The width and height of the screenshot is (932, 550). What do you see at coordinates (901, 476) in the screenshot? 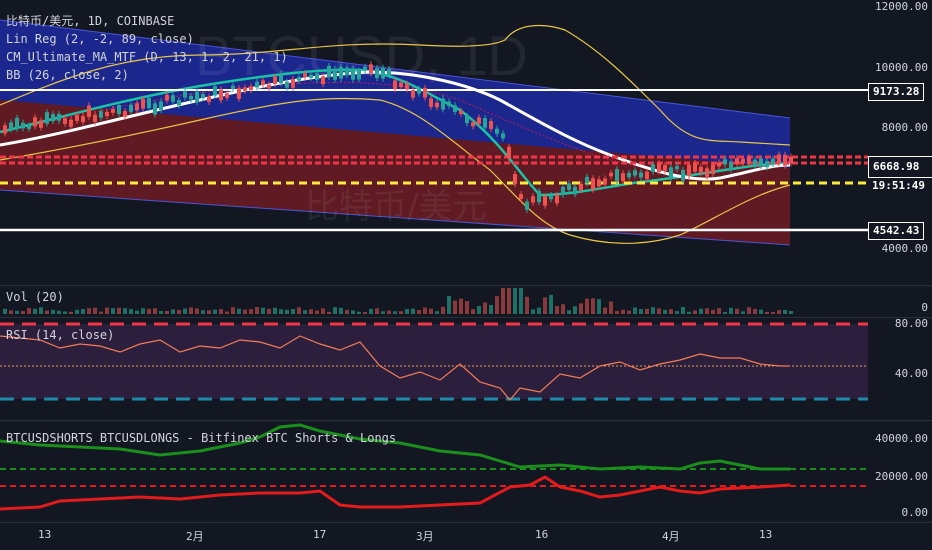
I see `shorts-longs-tick: 20000.00` at bounding box center [901, 476].